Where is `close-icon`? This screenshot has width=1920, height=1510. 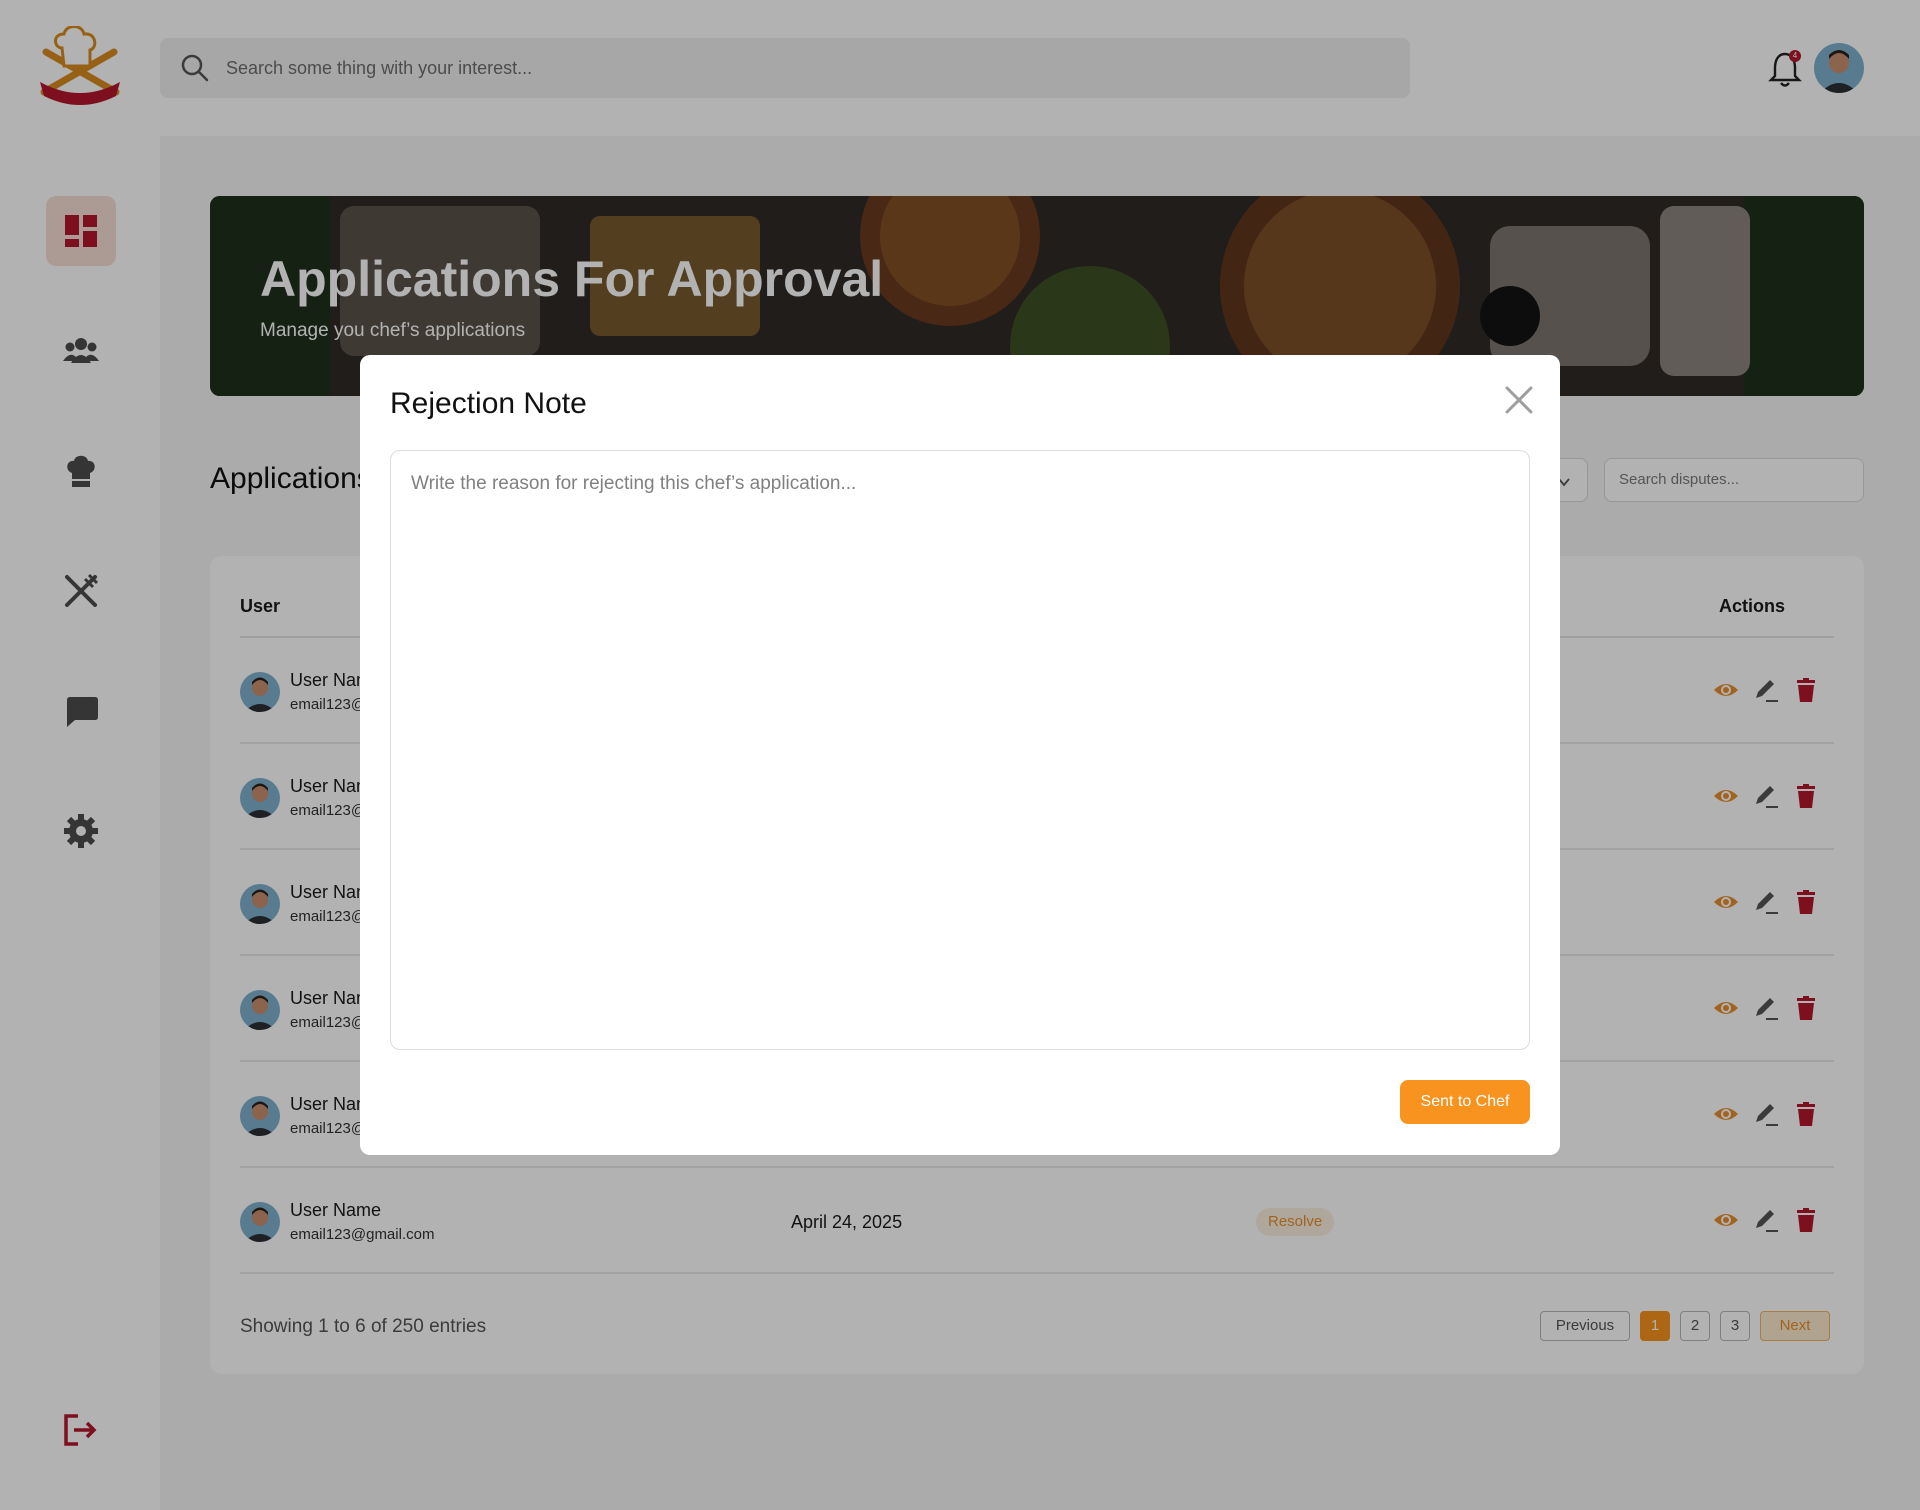 close-icon is located at coordinates (1519, 400).